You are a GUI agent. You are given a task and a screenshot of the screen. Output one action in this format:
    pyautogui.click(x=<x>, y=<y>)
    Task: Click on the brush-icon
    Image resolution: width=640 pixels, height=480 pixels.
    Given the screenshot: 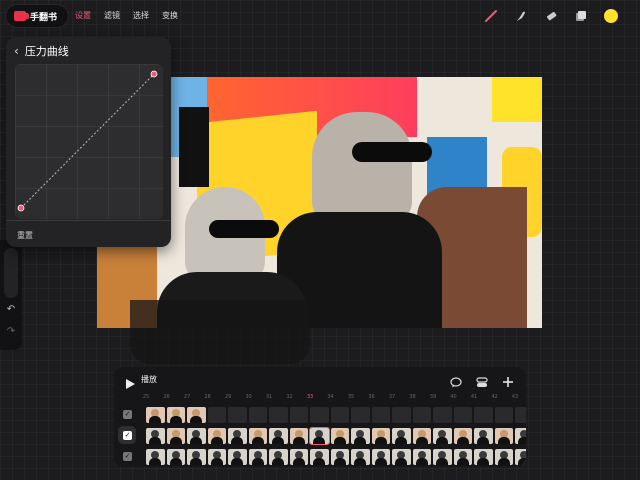 What is the action you would take?
    pyautogui.click(x=491, y=16)
    